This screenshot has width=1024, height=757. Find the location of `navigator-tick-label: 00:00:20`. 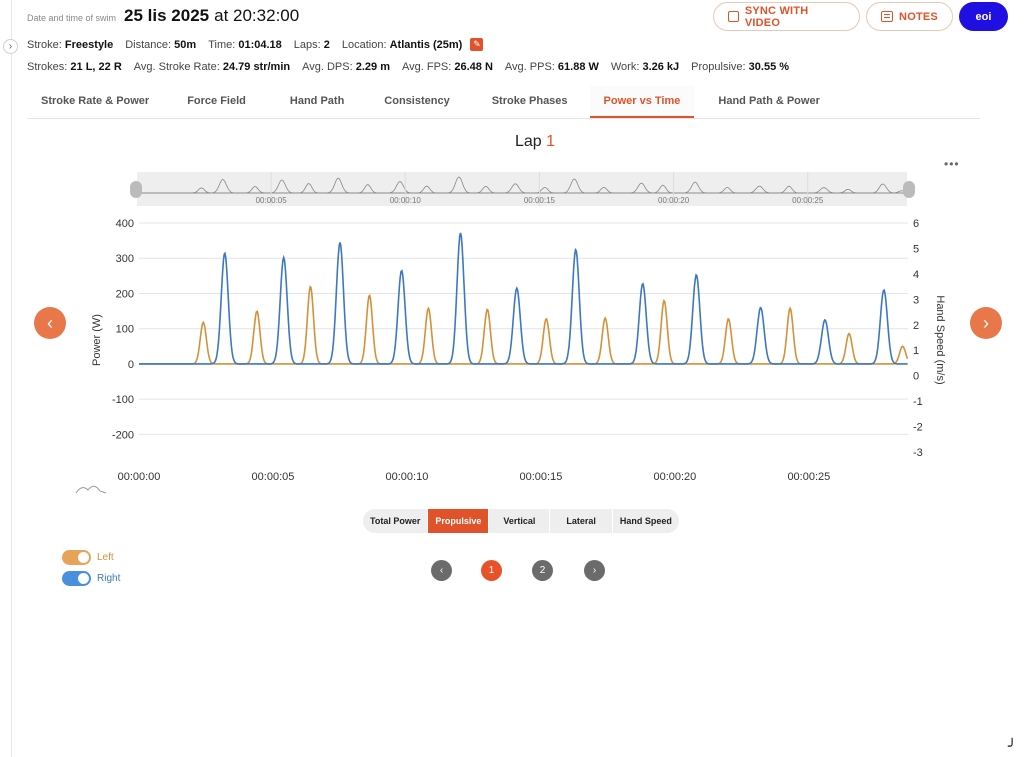

navigator-tick-label: 00:00:20 is located at coordinates (674, 200).